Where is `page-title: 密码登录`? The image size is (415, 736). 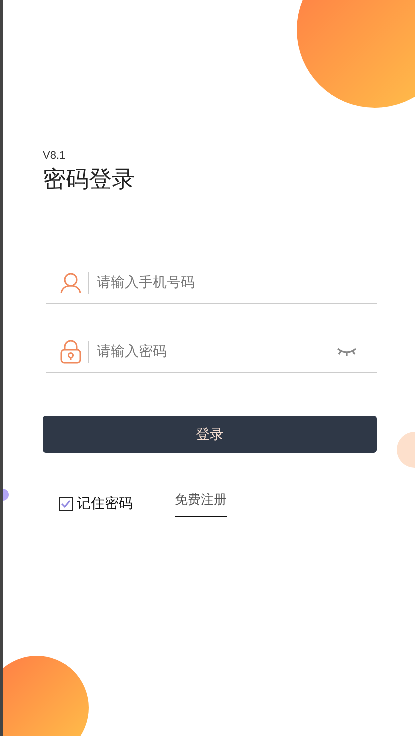 page-title: 密码登录 is located at coordinates (89, 180).